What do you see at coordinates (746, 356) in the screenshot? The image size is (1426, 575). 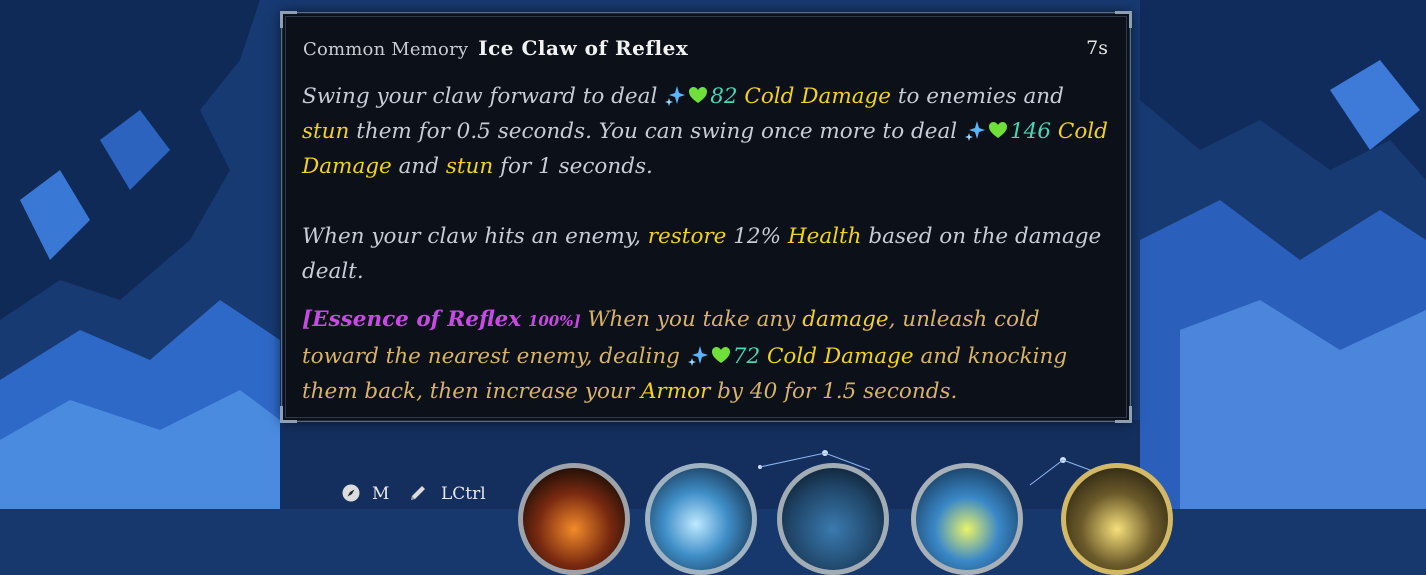 I see `damage-value: 72` at bounding box center [746, 356].